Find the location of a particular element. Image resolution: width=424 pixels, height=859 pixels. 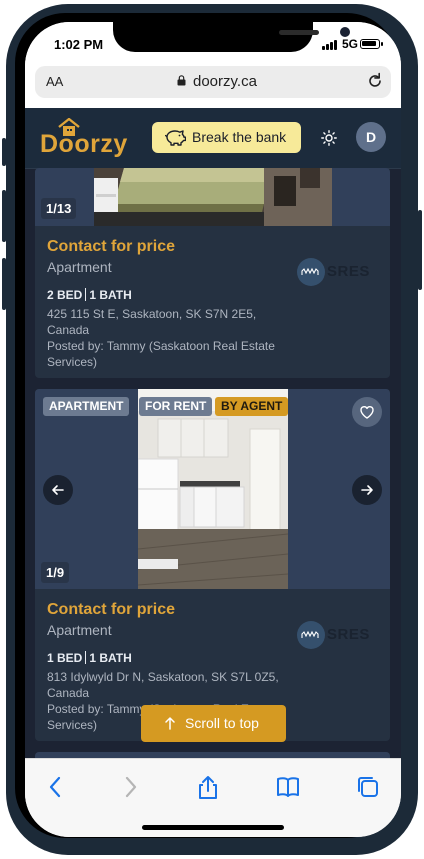

bedroom-photo is located at coordinates (213, 197).